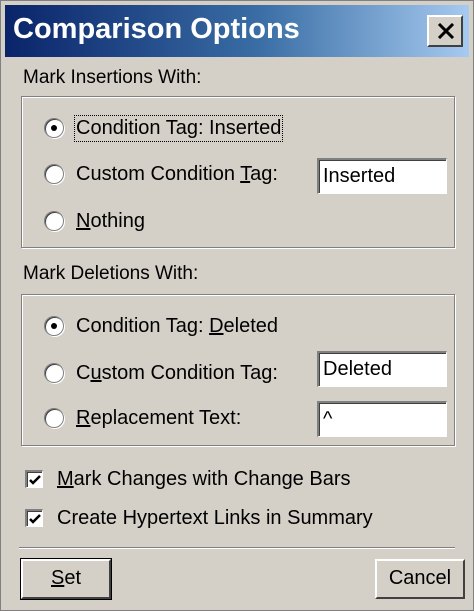 This screenshot has width=474, height=611. Describe the element at coordinates (237, 548) in the screenshot. I see `separator` at that location.